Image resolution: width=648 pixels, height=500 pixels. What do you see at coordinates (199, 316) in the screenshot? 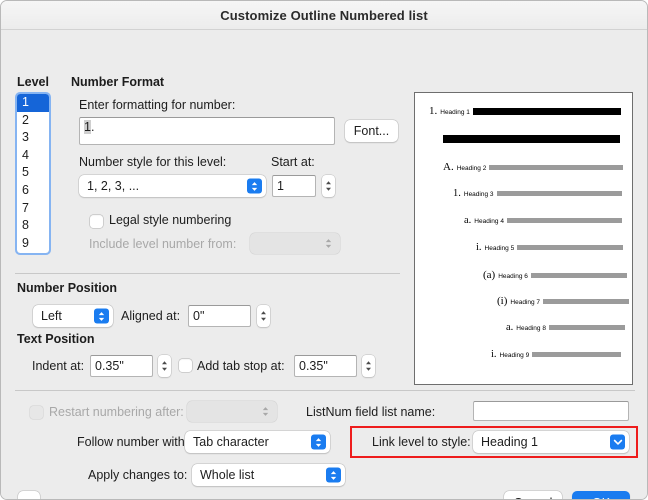
I see `aligned-at-value: 0"` at bounding box center [199, 316].